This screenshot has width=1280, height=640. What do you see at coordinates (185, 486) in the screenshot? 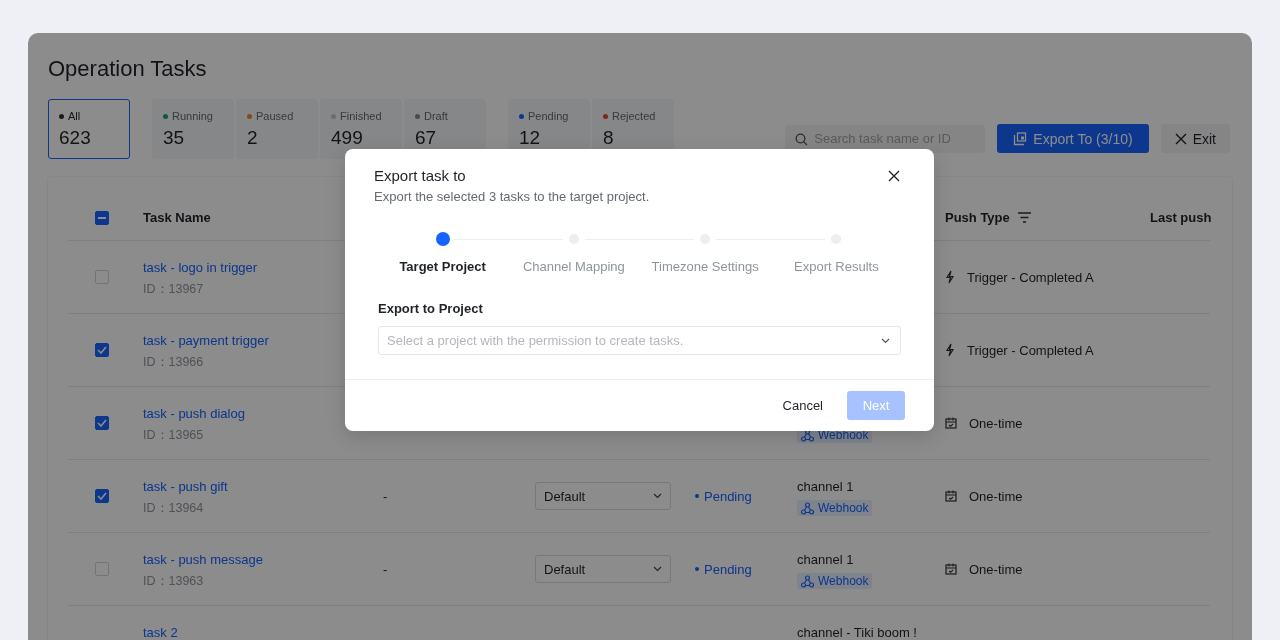
I see `task-name-link: task - push gift` at bounding box center [185, 486].